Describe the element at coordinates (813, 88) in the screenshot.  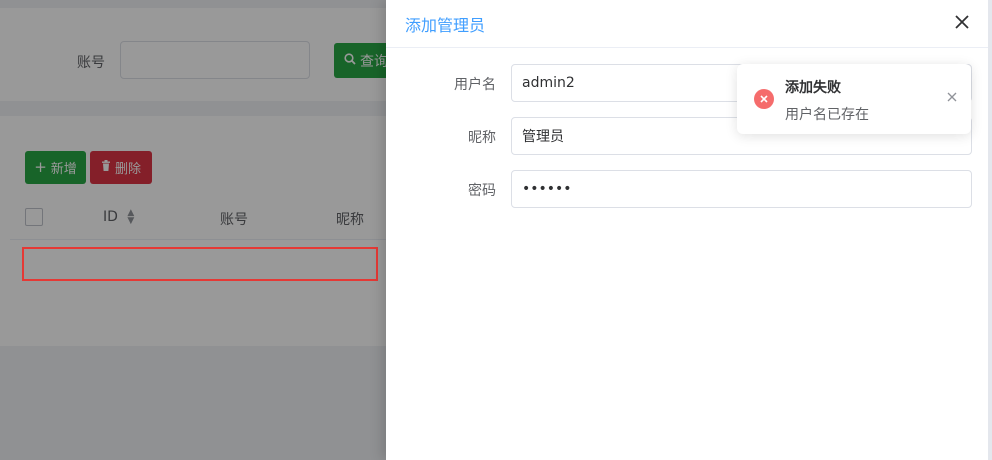
I see `notification-title: 添加失败` at that location.